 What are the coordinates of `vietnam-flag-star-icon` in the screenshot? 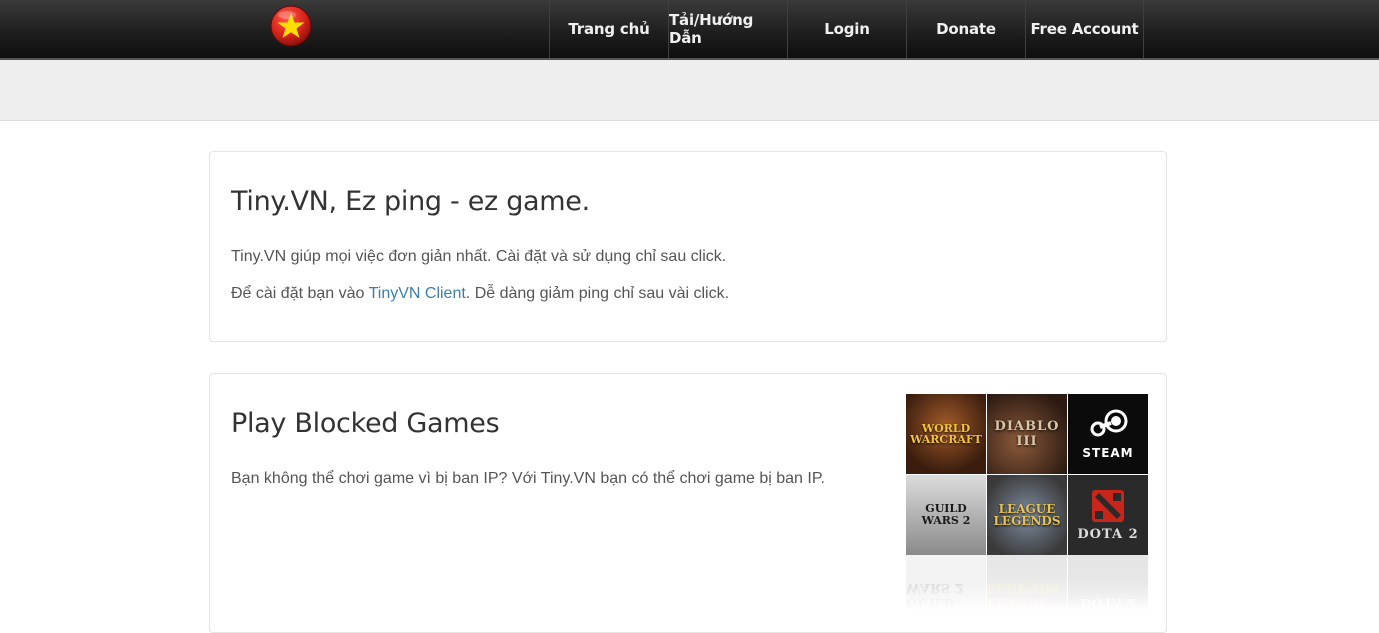 It's located at (291, 26).